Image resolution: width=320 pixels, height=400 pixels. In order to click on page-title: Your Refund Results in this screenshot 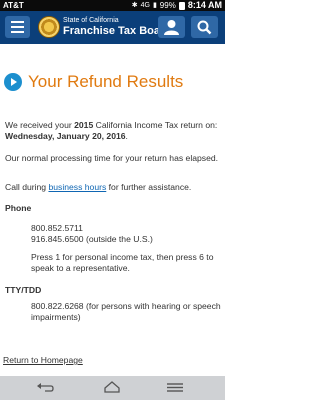, I will do `click(106, 81)`.